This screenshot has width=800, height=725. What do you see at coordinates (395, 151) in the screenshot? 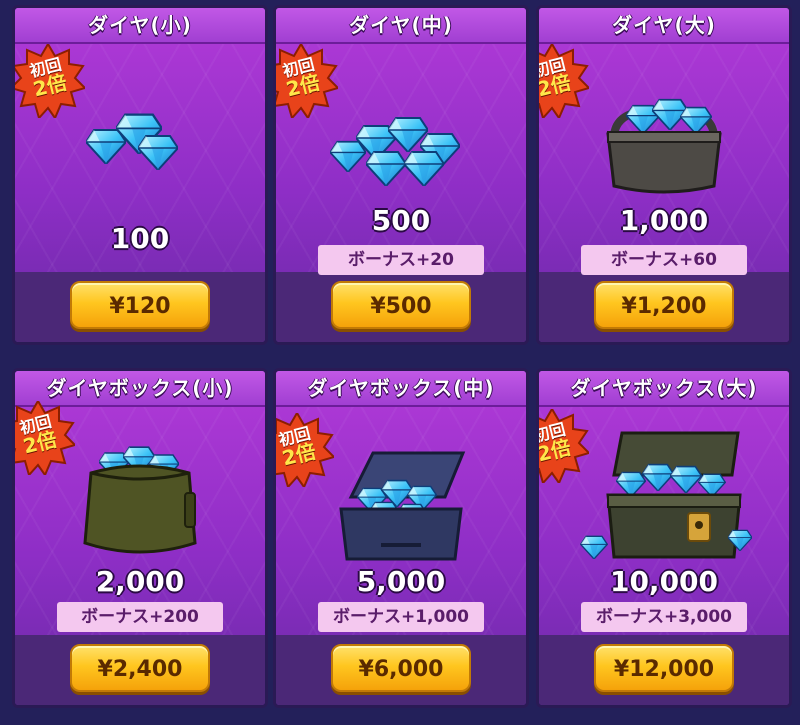
I see `medium-diamond-pile-icon` at bounding box center [395, 151].